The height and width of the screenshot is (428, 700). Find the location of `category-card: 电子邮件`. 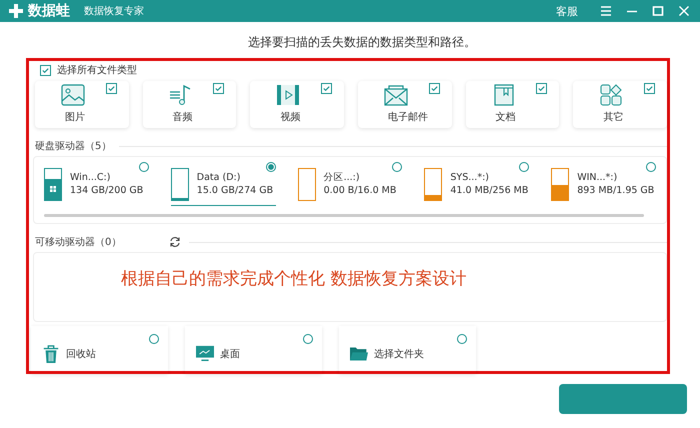

category-card: 电子邮件 is located at coordinates (405, 104).